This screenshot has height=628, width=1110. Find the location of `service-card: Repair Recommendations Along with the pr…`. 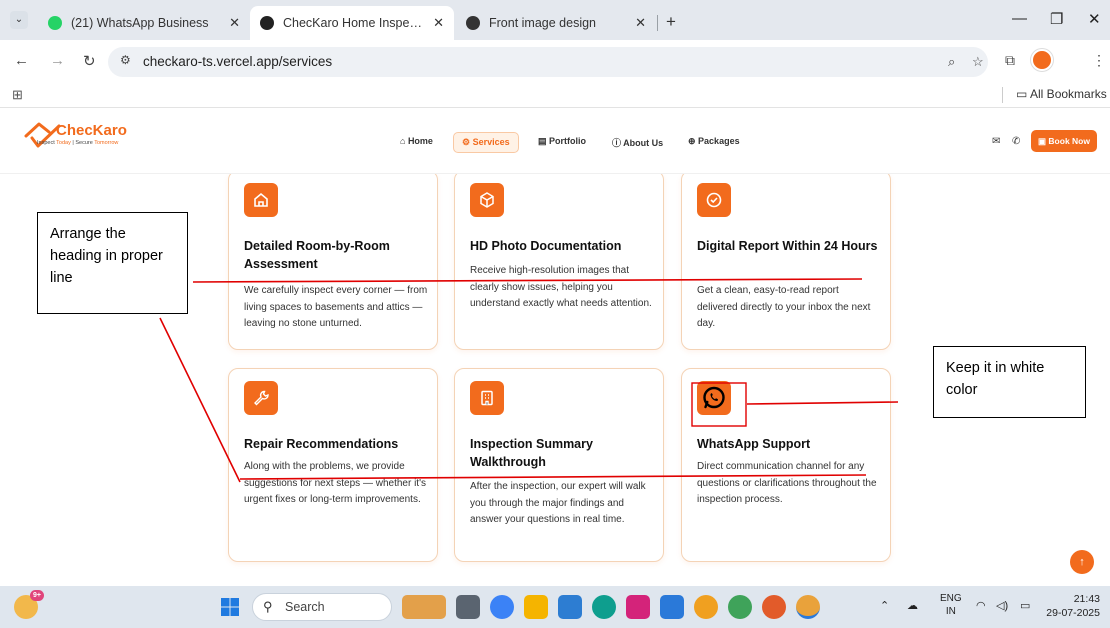

service-card: Repair Recommendations Along with the pr… is located at coordinates (333, 465).